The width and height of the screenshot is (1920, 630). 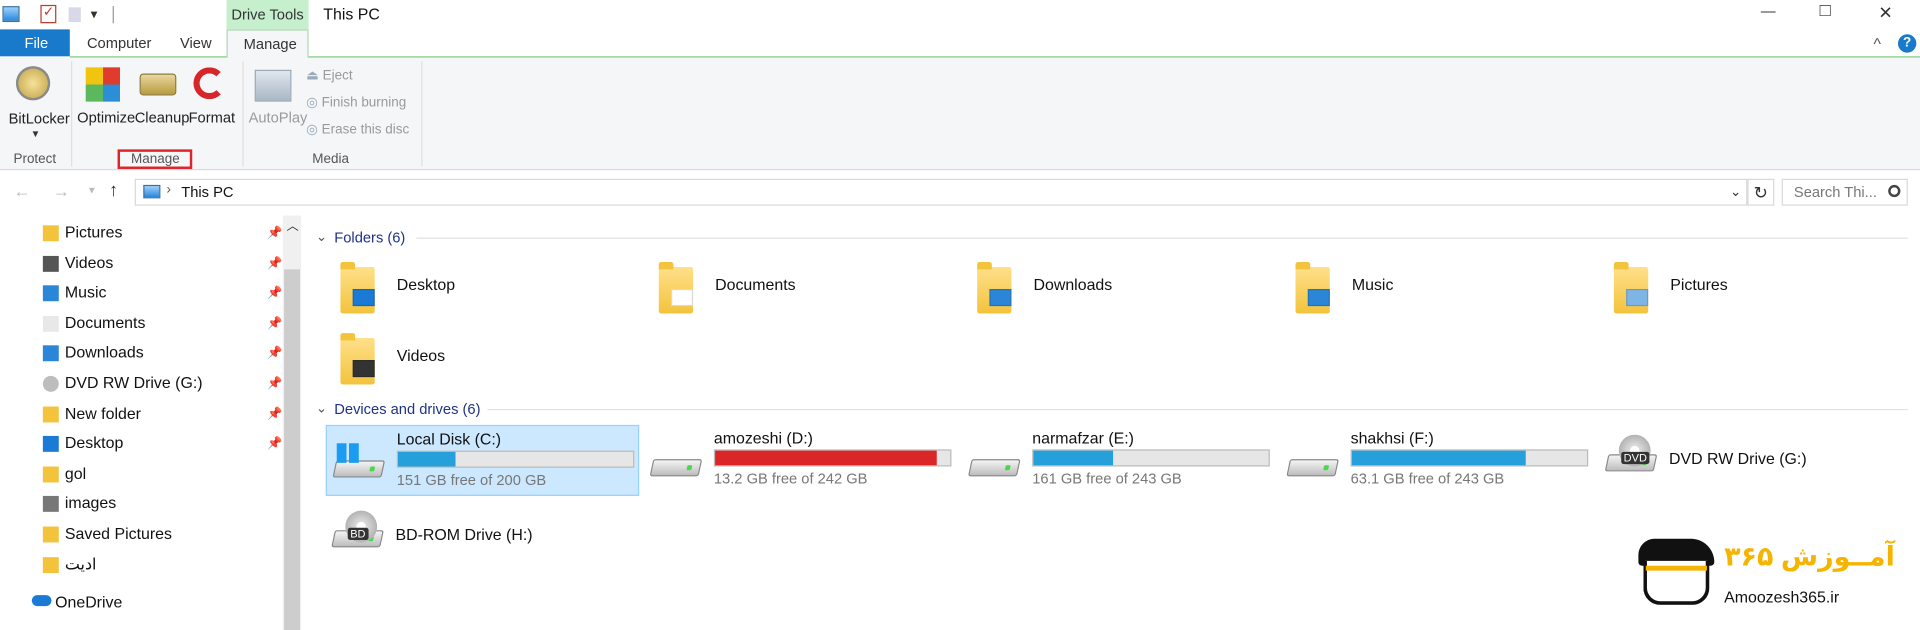 What do you see at coordinates (1885, 12) in the screenshot?
I see `close-button: ✕` at bounding box center [1885, 12].